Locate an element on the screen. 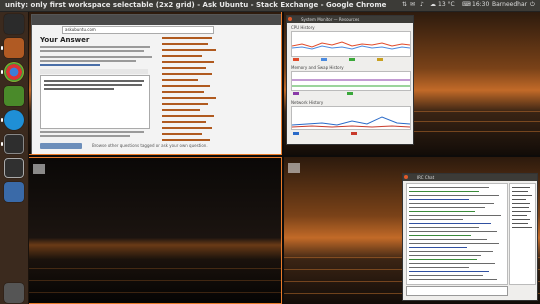 This screenshot has width=540, height=304. related-questions is located at coordinates (197, 94).